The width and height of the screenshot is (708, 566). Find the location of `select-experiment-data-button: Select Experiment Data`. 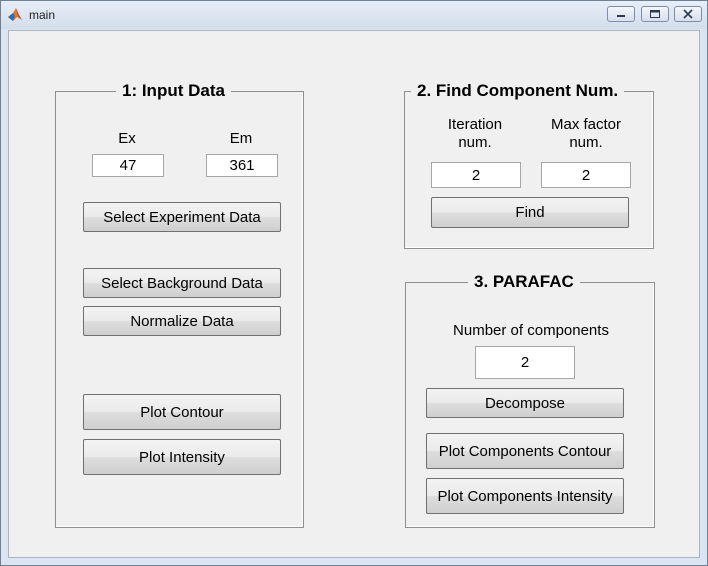

select-experiment-data-button: Select Experiment Data is located at coordinates (182, 217).